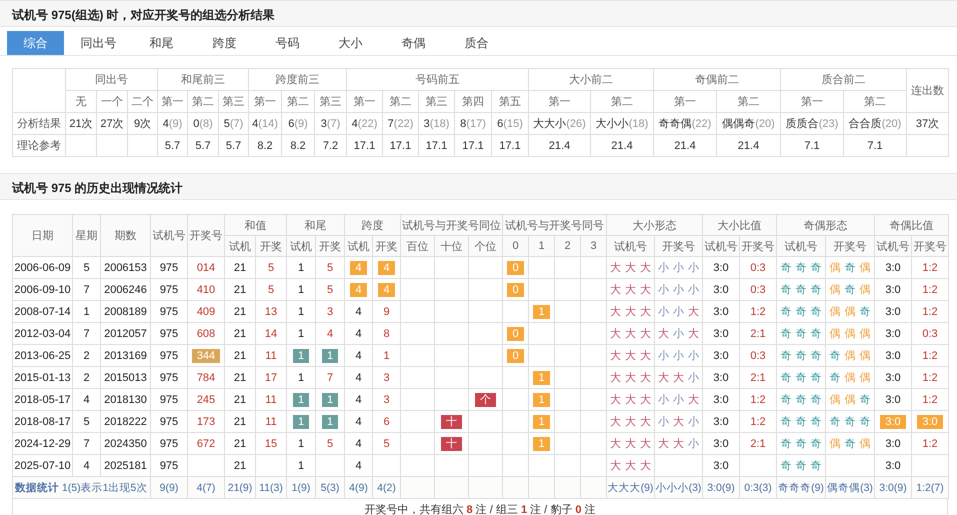 Image resolution: width=957 pixels, height=515 pixels. What do you see at coordinates (206, 443) in the screenshot?
I see `table-cell: 672` at bounding box center [206, 443].